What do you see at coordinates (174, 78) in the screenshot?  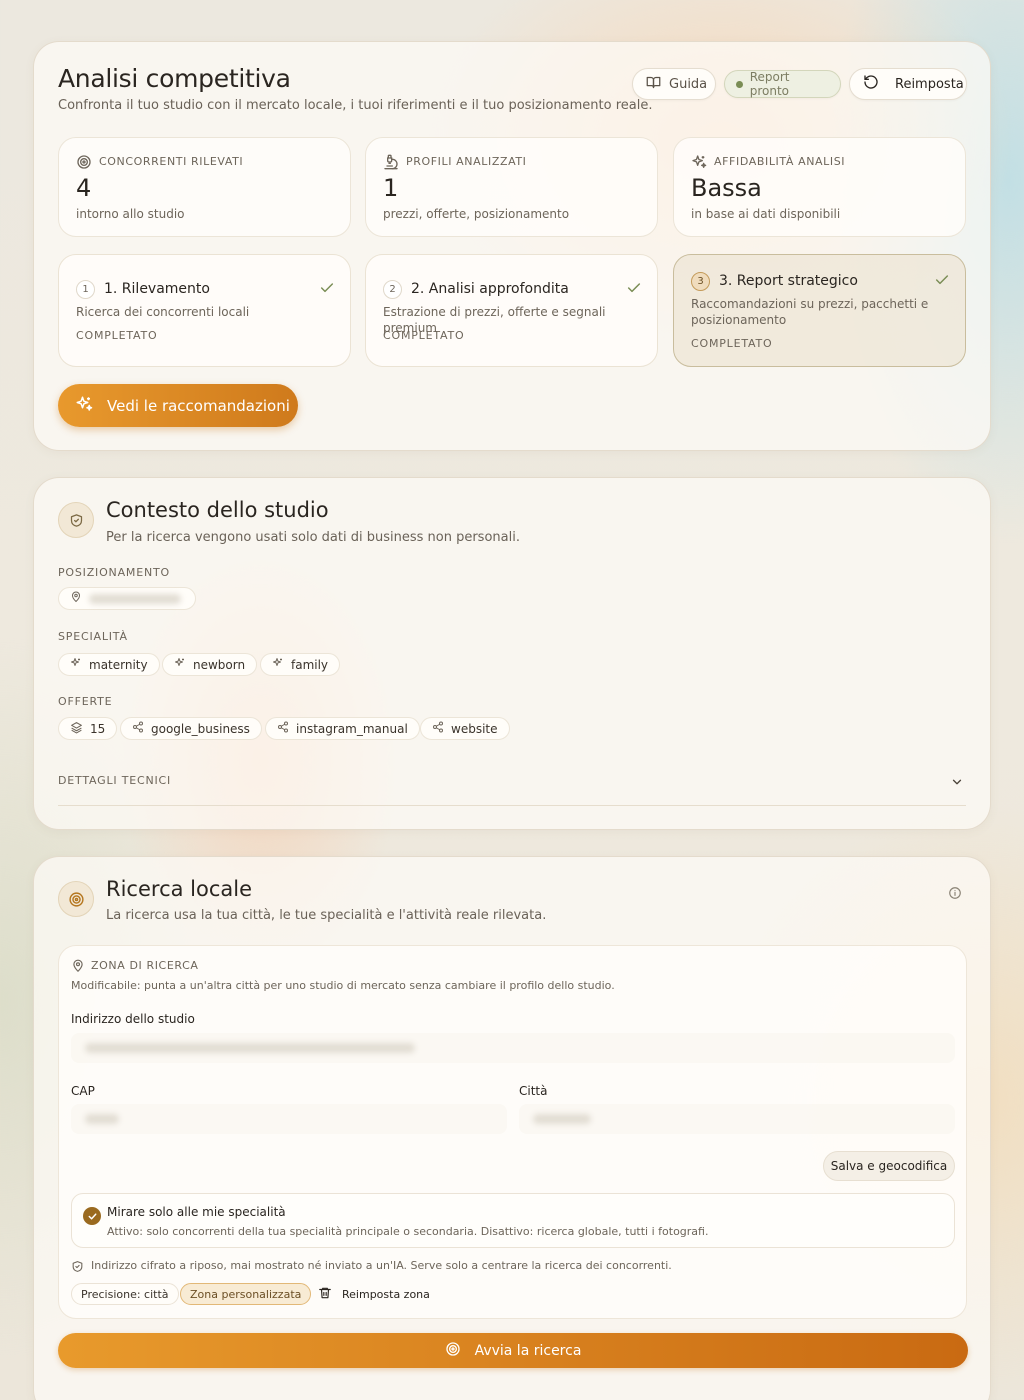 I see `page-title: Analisi competitiva` at bounding box center [174, 78].